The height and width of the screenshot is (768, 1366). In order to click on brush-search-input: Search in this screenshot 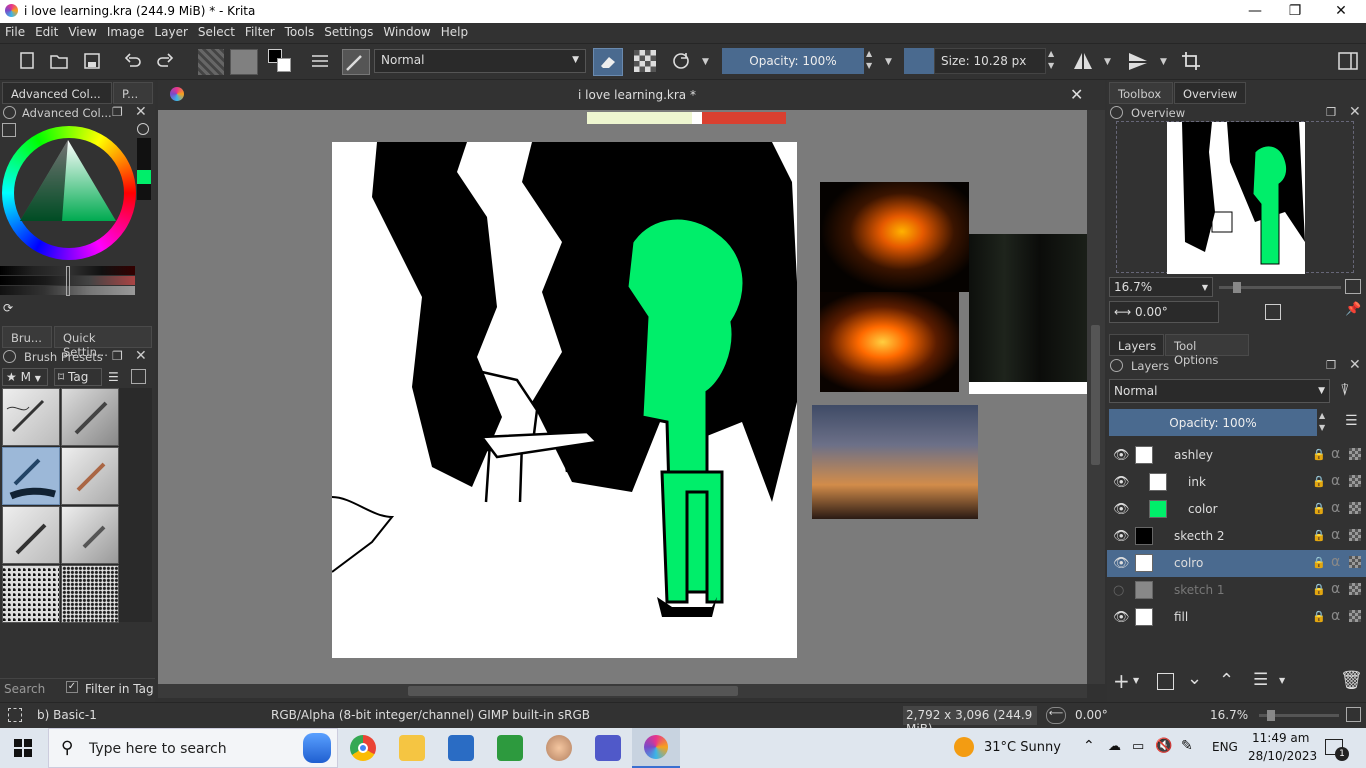, I will do `click(24, 689)`.